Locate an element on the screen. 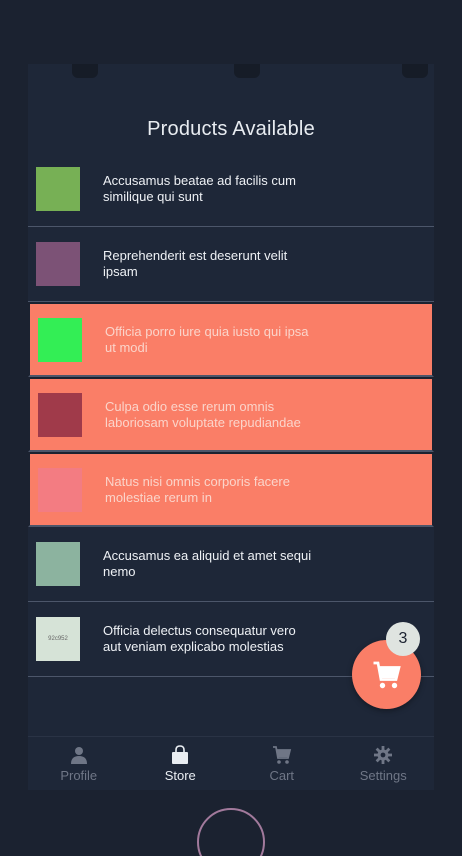 The width and height of the screenshot is (462, 856). tab-profile: Profile is located at coordinates (79, 763).